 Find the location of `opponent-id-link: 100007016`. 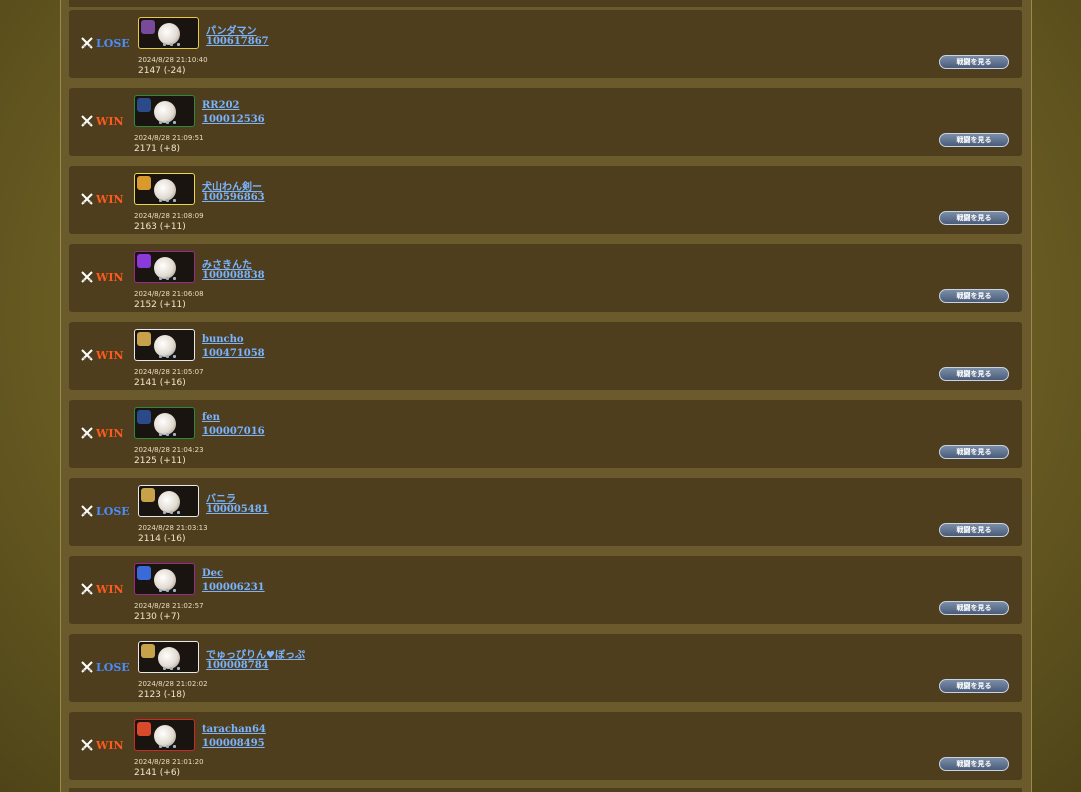

opponent-id-link: 100007016 is located at coordinates (233, 431).